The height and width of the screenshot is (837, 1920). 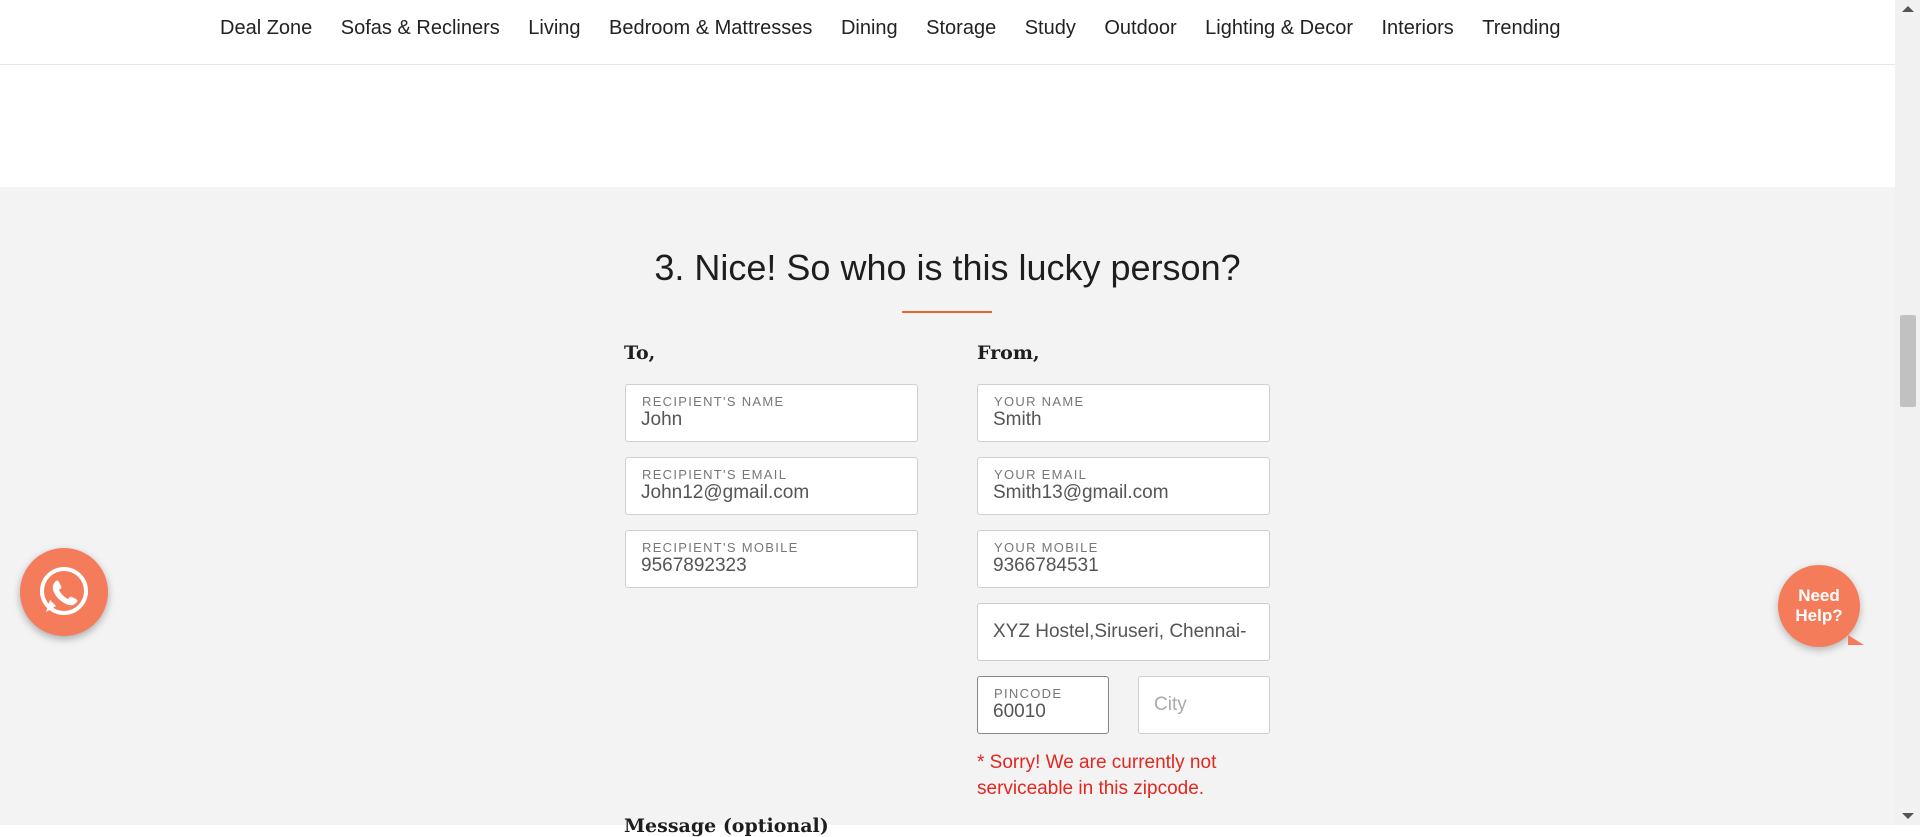 What do you see at coordinates (1039, 401) in the screenshot?
I see `sender-name-label: YOUR NAME` at bounding box center [1039, 401].